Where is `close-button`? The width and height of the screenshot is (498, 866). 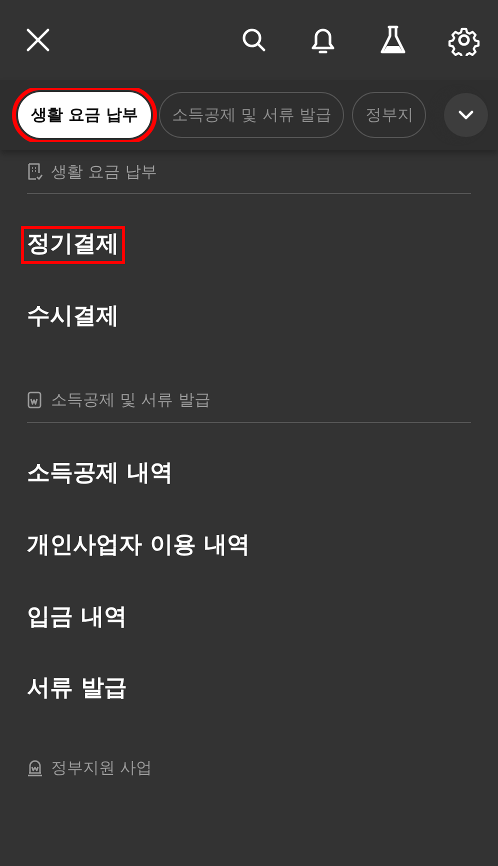
close-button is located at coordinates (38, 40).